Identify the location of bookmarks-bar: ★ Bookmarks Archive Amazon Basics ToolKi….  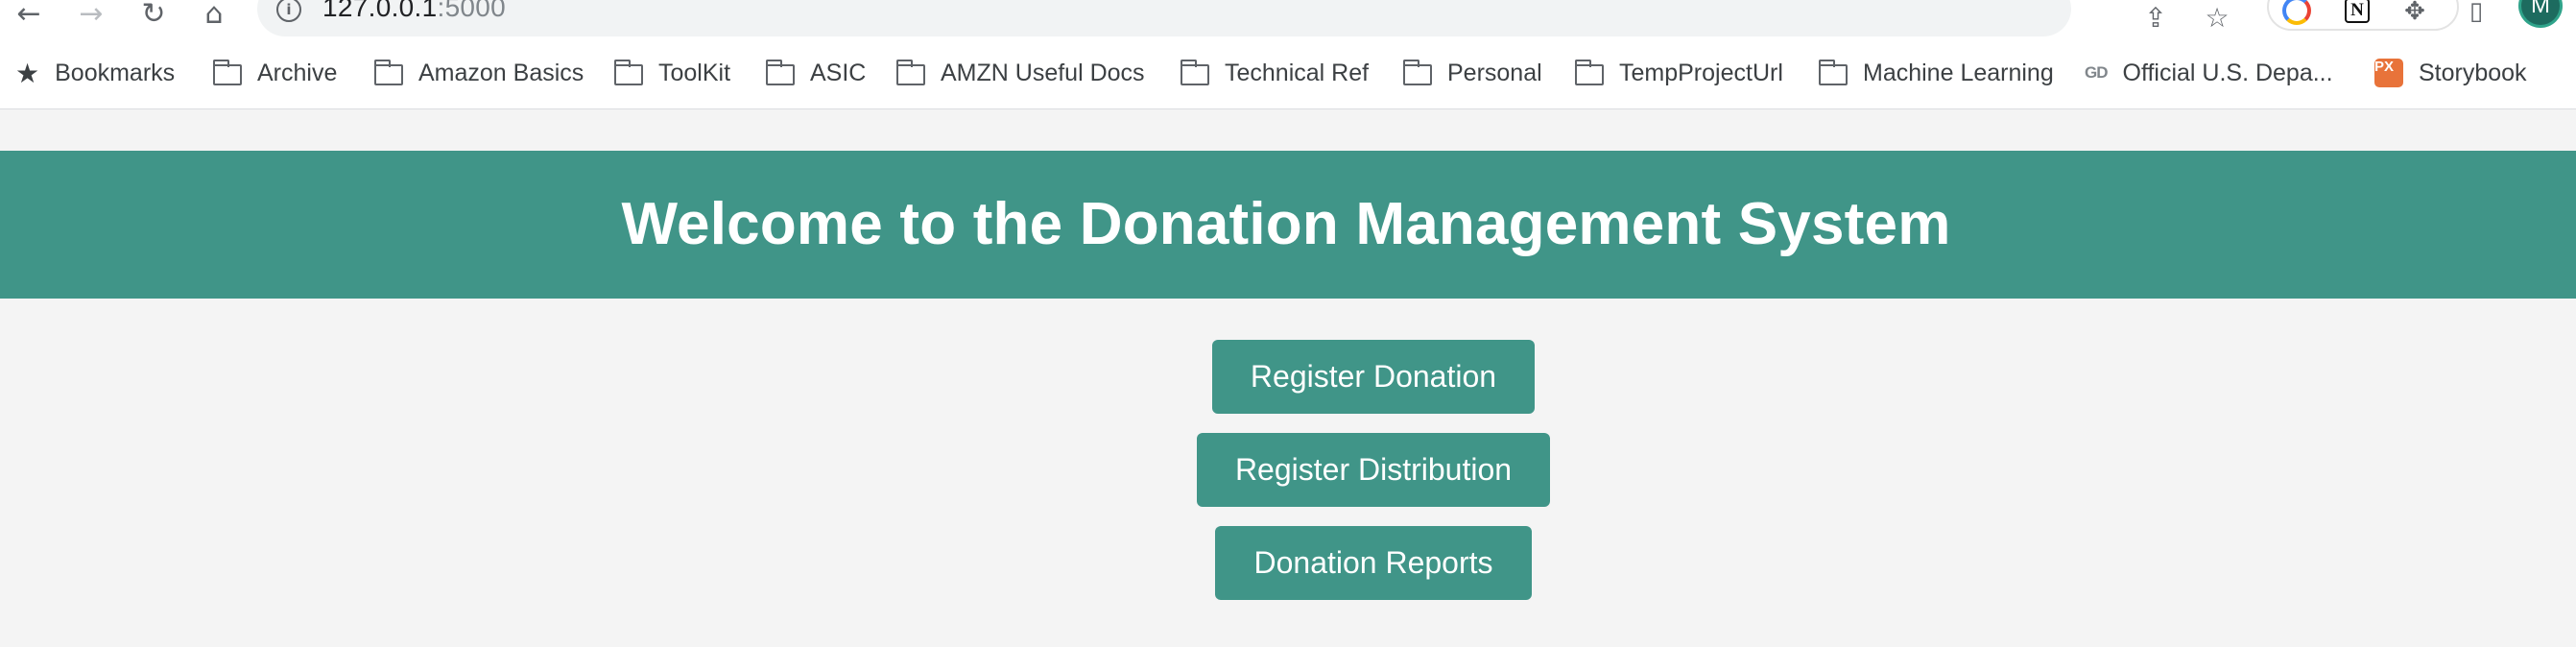
(1288, 73).